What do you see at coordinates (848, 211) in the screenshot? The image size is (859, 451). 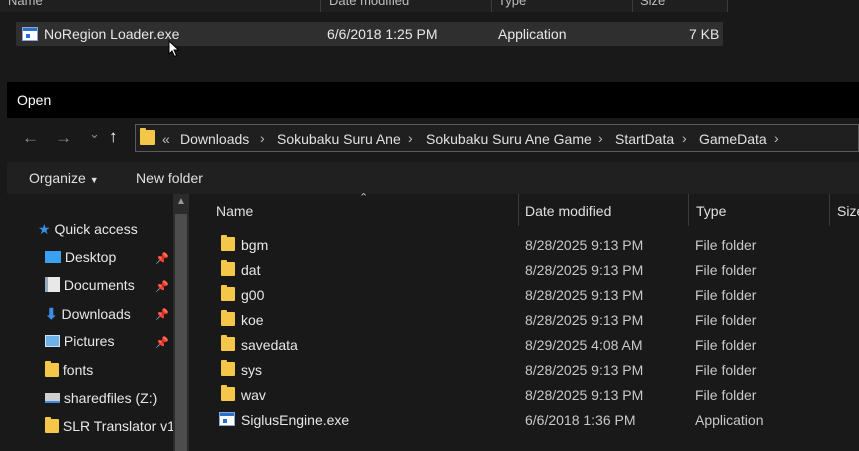 I see `col-header-size: Size` at bounding box center [848, 211].